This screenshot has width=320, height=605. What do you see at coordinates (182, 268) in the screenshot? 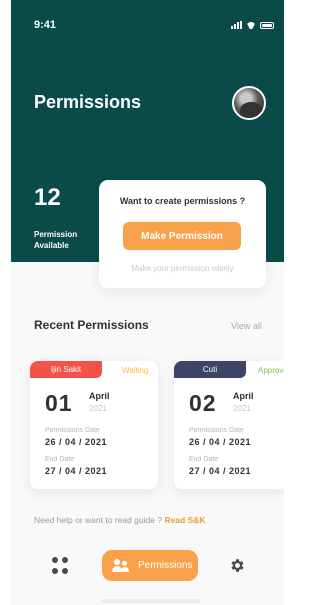
I see `create-hint: Make your permission wisely` at bounding box center [182, 268].